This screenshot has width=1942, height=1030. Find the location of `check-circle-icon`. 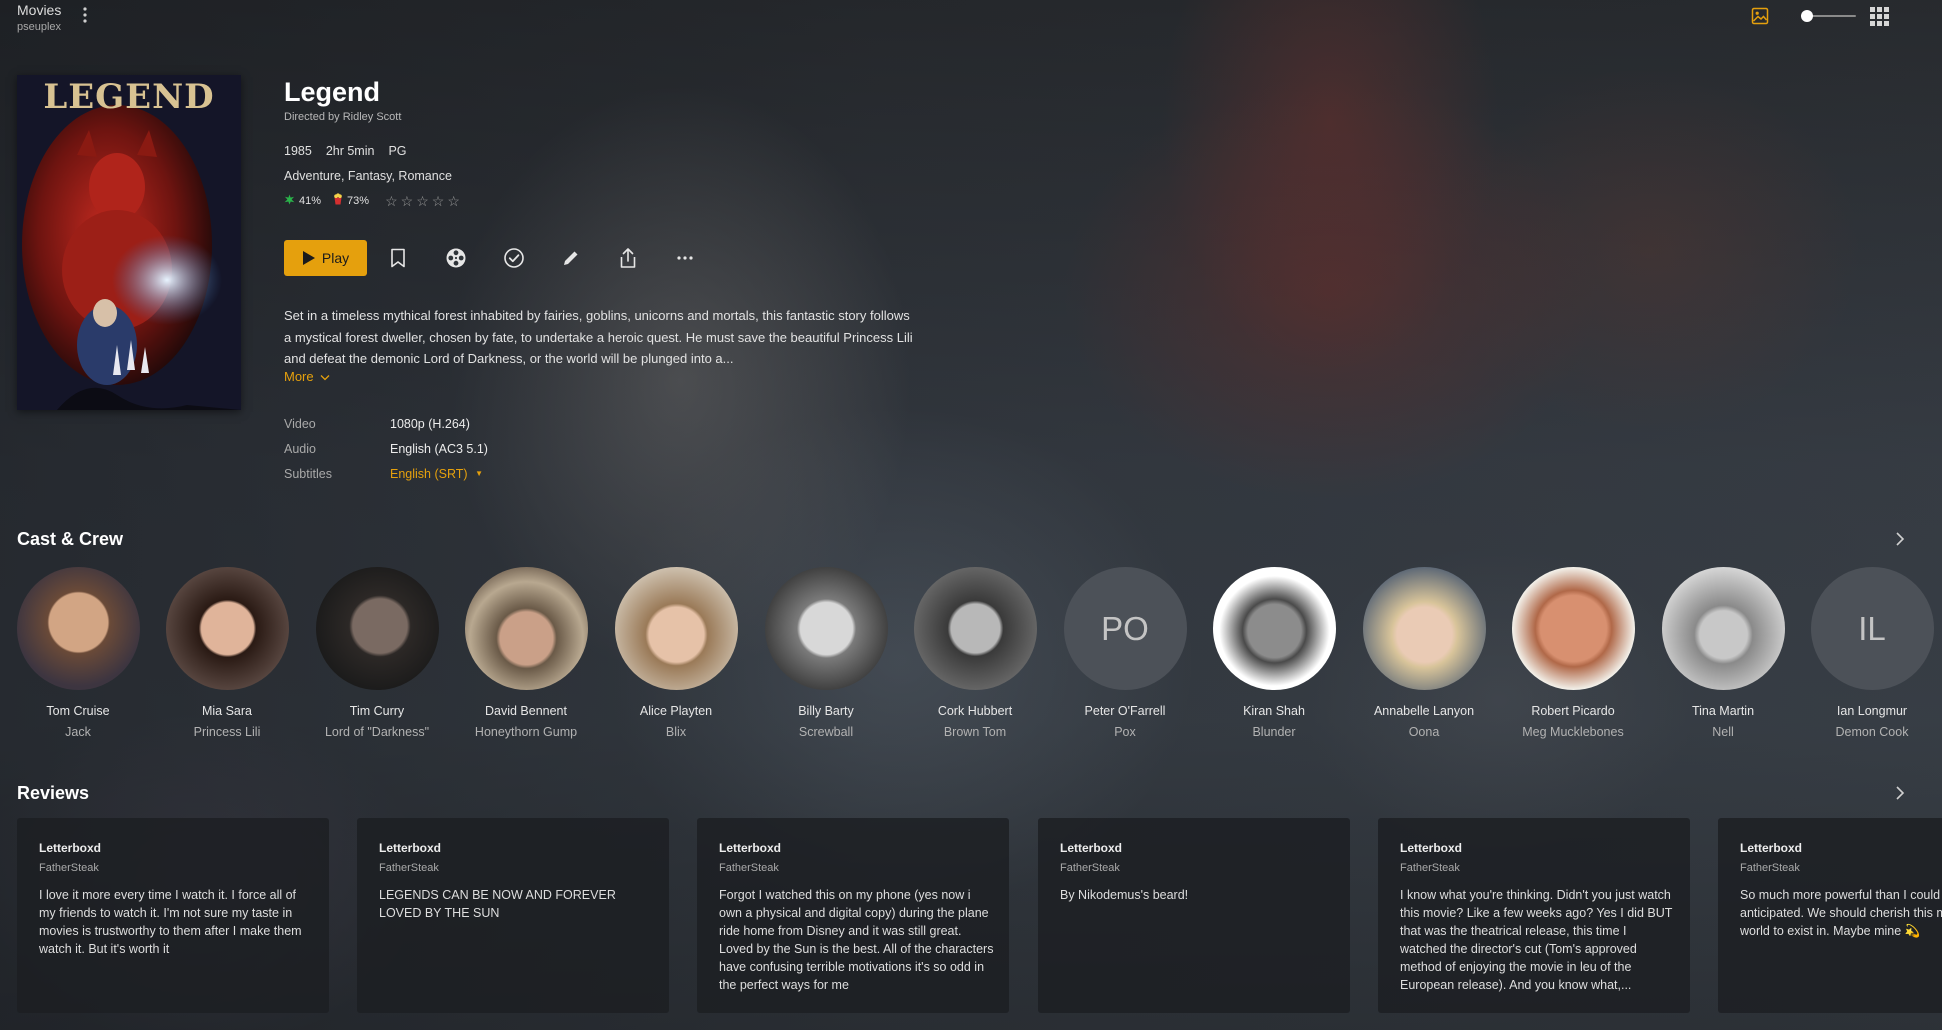

check-circle-icon is located at coordinates (514, 258).